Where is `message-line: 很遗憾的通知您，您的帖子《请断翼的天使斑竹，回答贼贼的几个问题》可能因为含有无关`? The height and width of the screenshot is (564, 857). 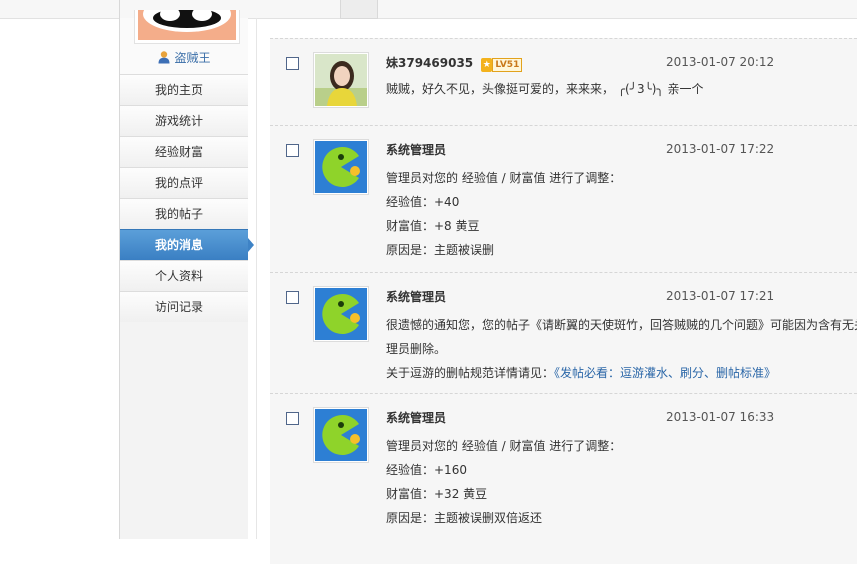
message-line: 很遗憾的通知您，您的帖子《请断翼的天使斑竹，回答贼贼的几个问题》可能因为含有无关 is located at coordinates (621, 325).